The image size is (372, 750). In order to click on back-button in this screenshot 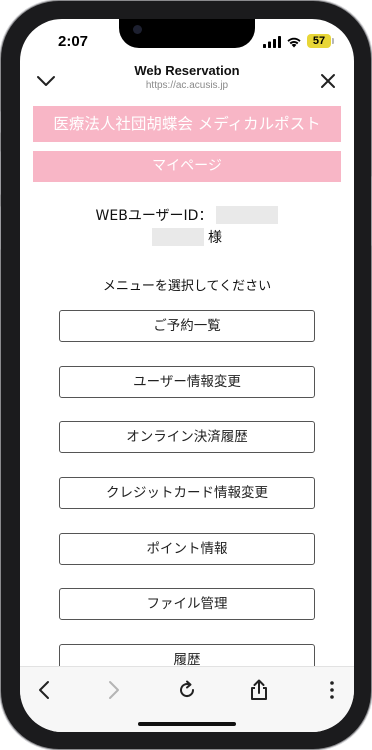, I will do `click(44, 690)`.